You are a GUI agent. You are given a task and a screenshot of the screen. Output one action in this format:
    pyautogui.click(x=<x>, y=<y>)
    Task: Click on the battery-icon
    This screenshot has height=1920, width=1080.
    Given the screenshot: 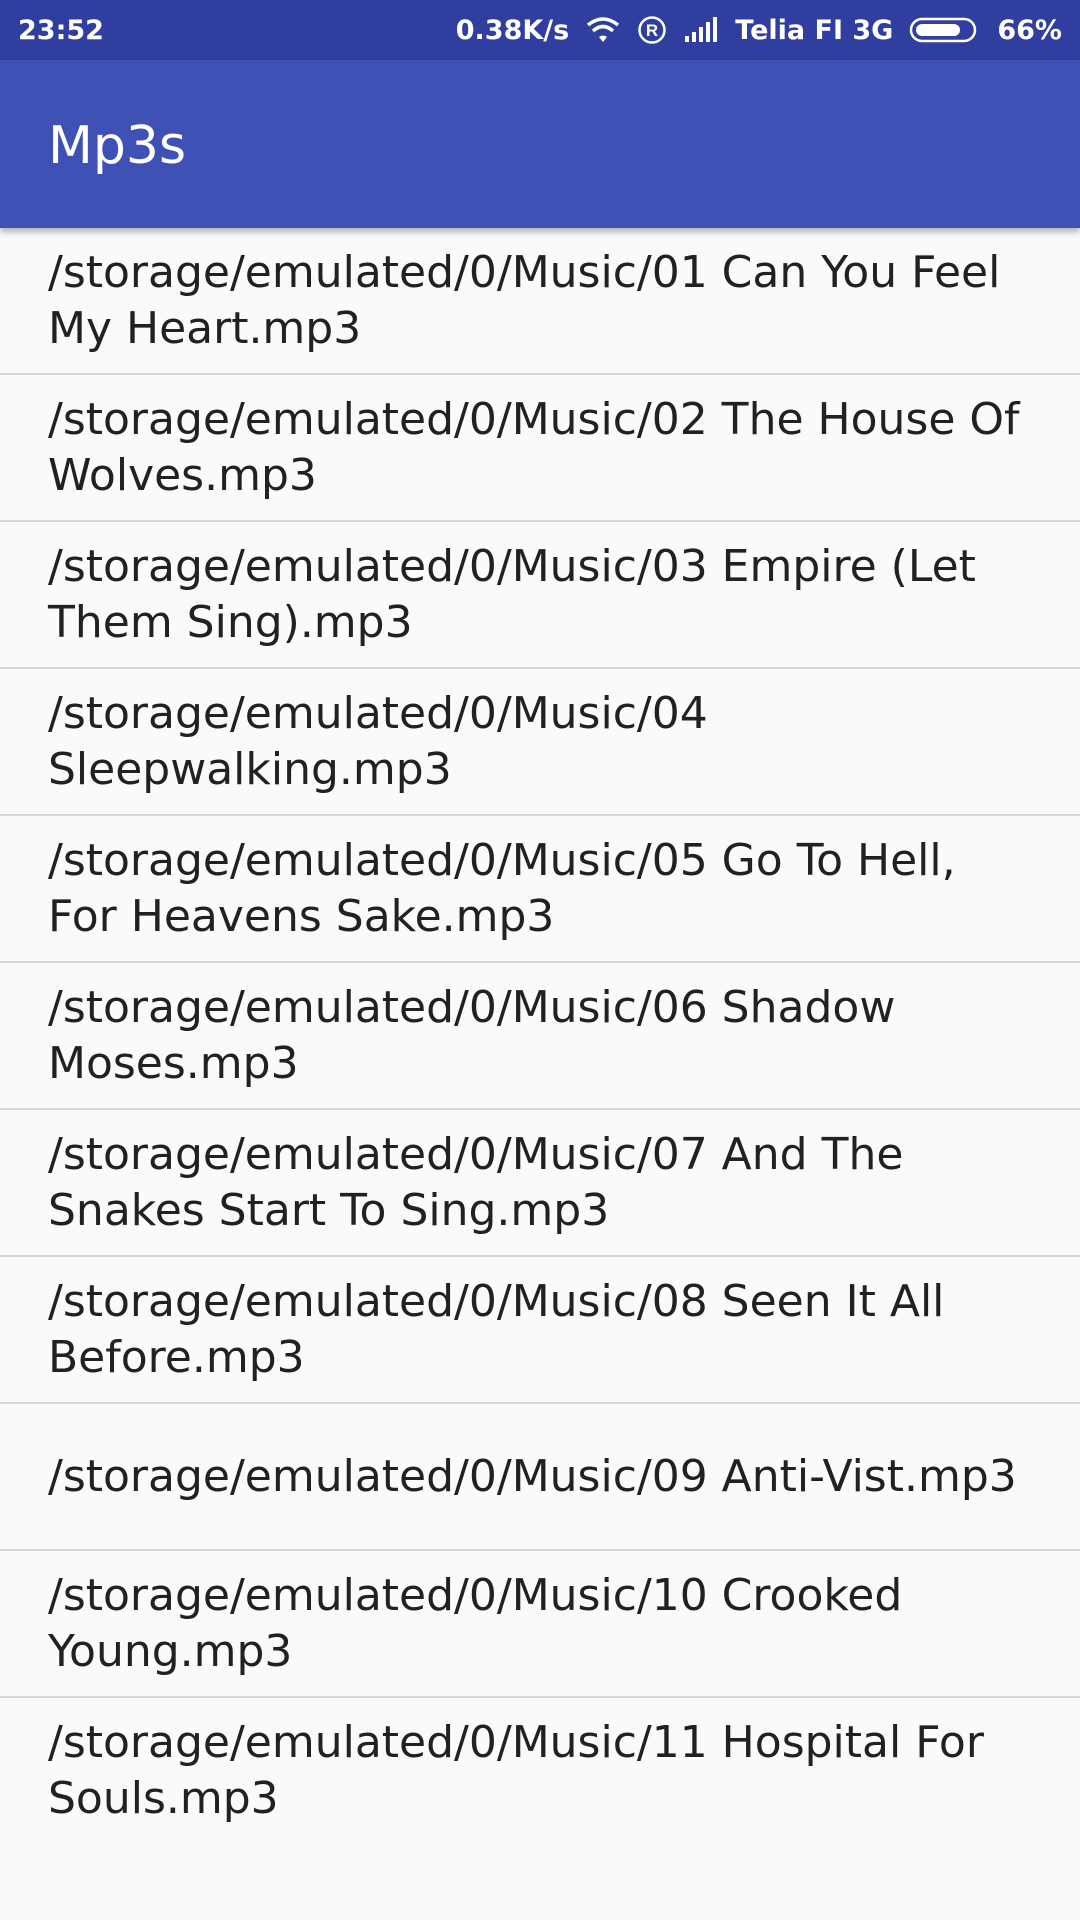 What is the action you would take?
    pyautogui.click(x=945, y=30)
    